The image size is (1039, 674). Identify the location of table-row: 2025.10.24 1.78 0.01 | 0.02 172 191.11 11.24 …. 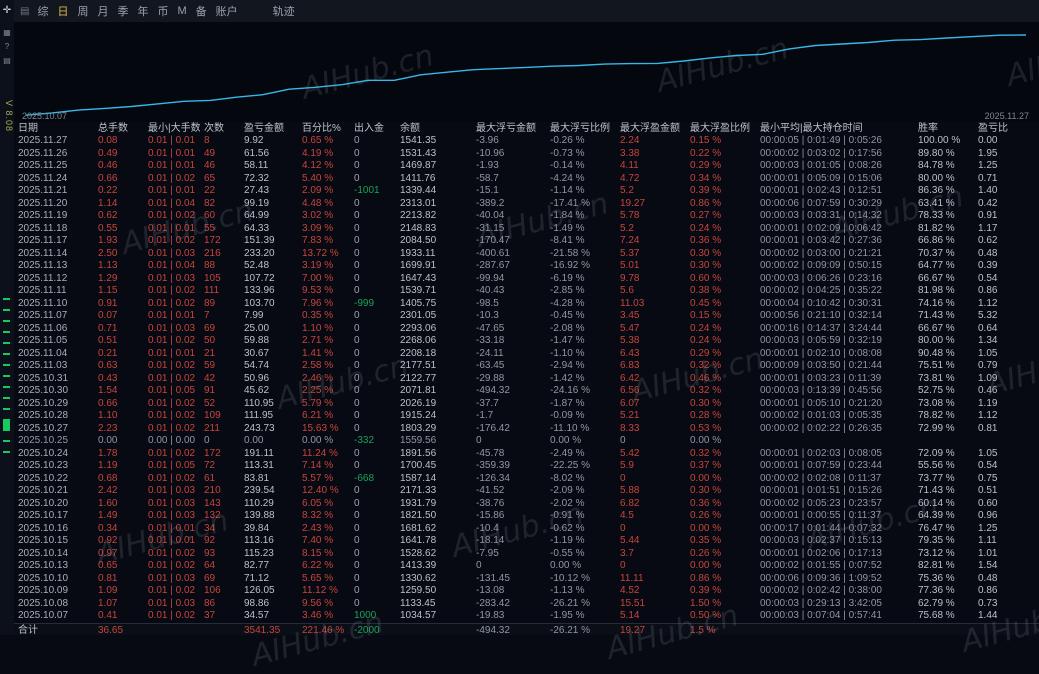
(526, 454).